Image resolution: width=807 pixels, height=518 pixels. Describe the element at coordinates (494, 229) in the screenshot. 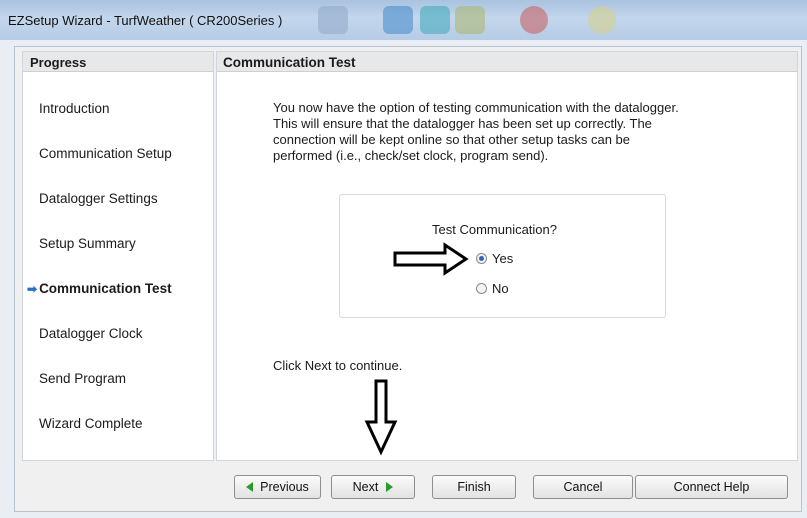

I see `test-communication-question: Test Communication?` at that location.